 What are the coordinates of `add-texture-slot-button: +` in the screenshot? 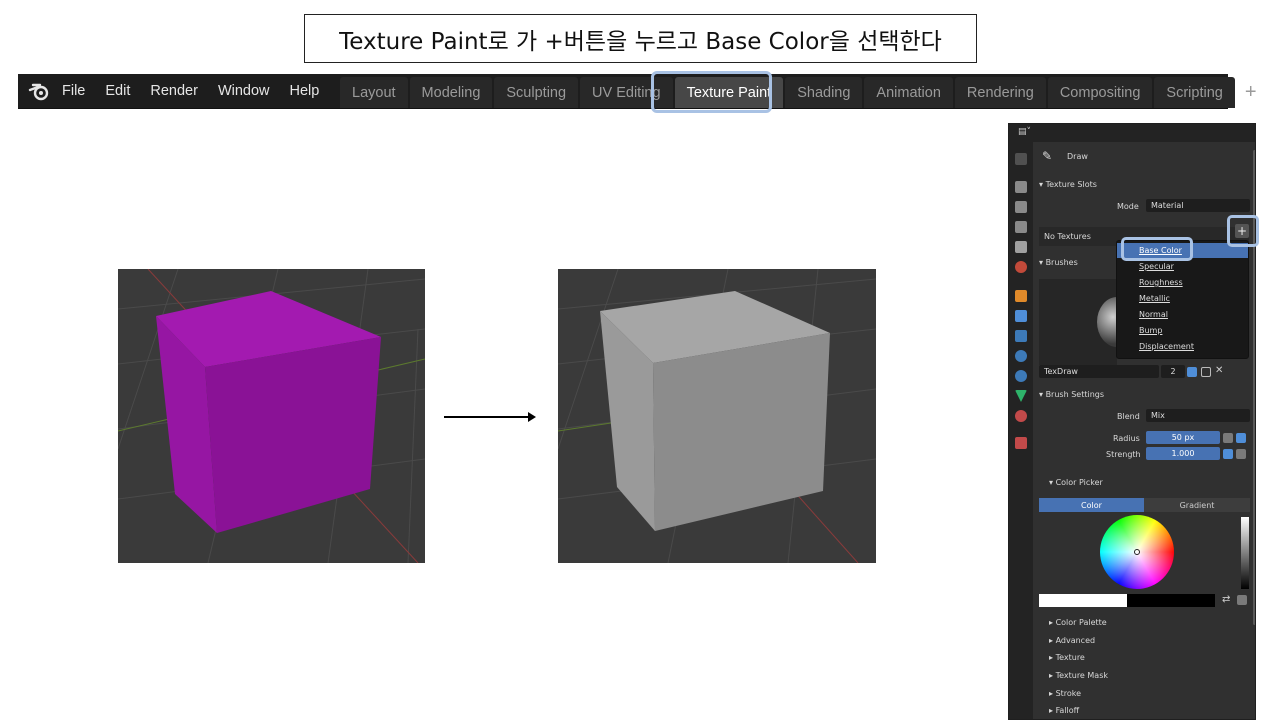 It's located at (1242, 231).